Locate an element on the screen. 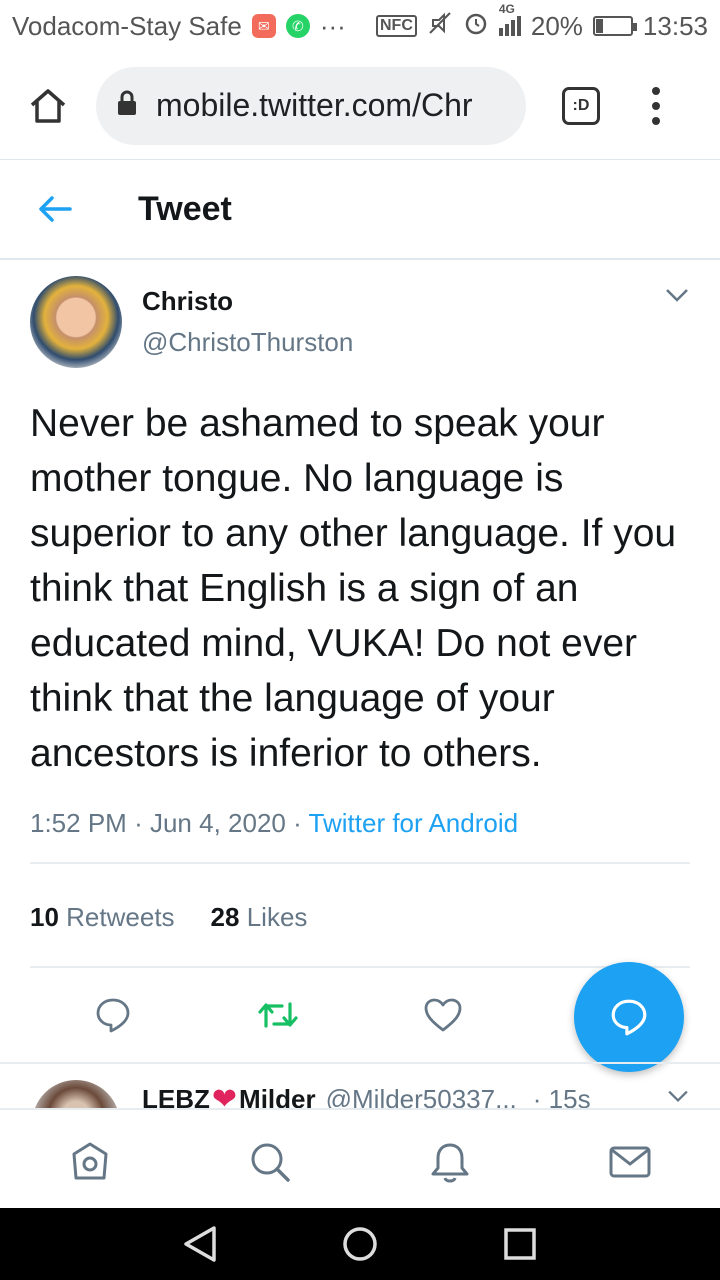  whatsapp-notification-icon: ✆ is located at coordinates (297, 26).